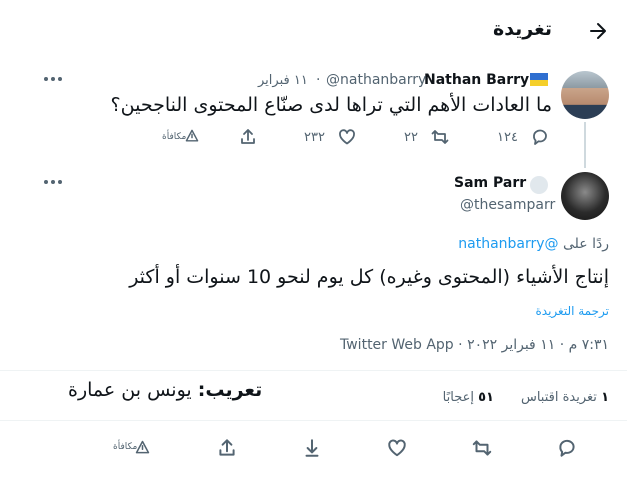  What do you see at coordinates (55, 80) in the screenshot?
I see `parent-more-icon` at bounding box center [55, 80].